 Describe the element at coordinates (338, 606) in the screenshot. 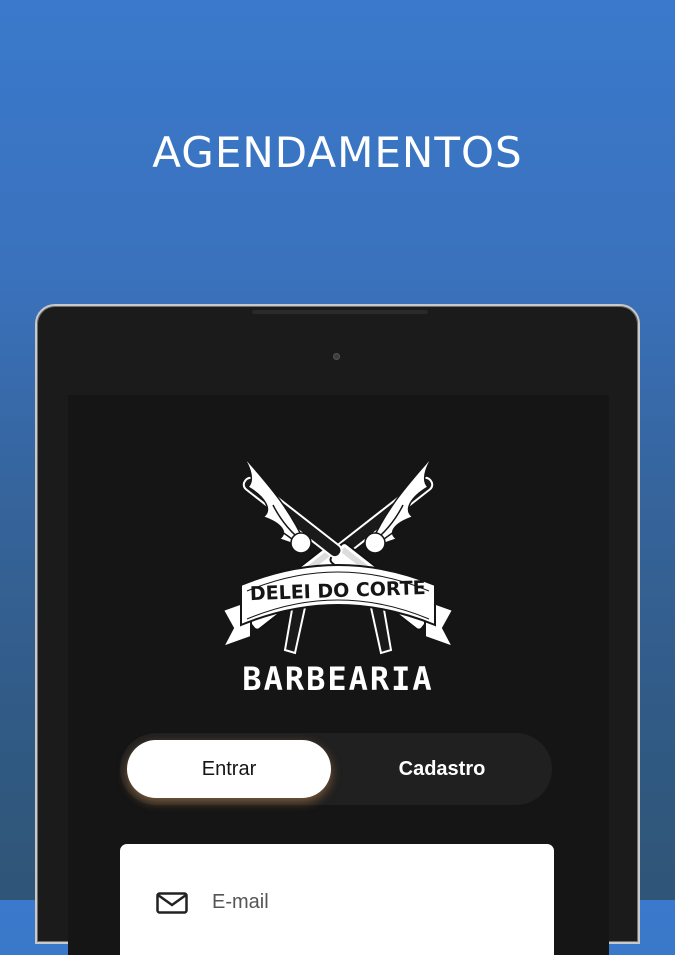

I see `ribbon-banner: DELEI DO CORTE` at that location.